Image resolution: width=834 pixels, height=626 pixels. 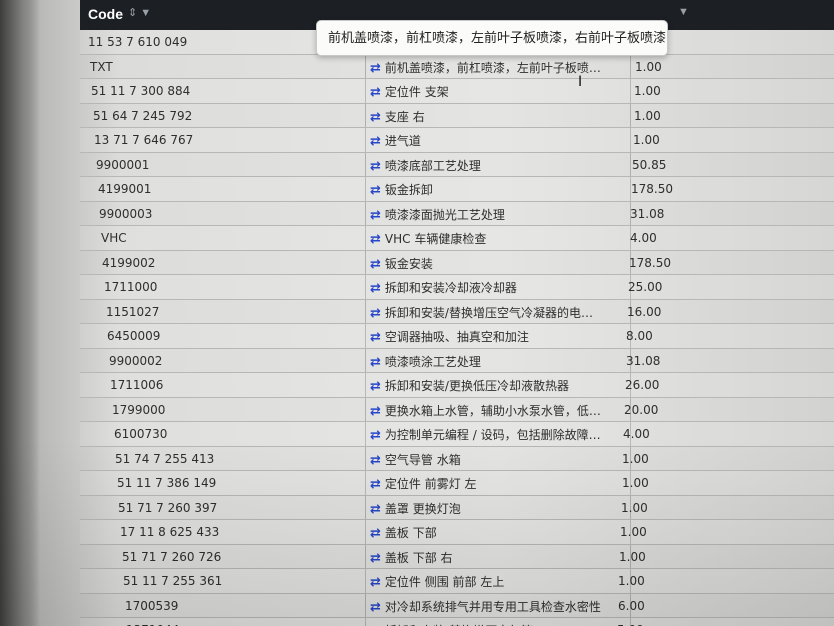 I want to click on table-row: 4199002 ⇄ 钣金安装 178.50, so click(x=457, y=263).